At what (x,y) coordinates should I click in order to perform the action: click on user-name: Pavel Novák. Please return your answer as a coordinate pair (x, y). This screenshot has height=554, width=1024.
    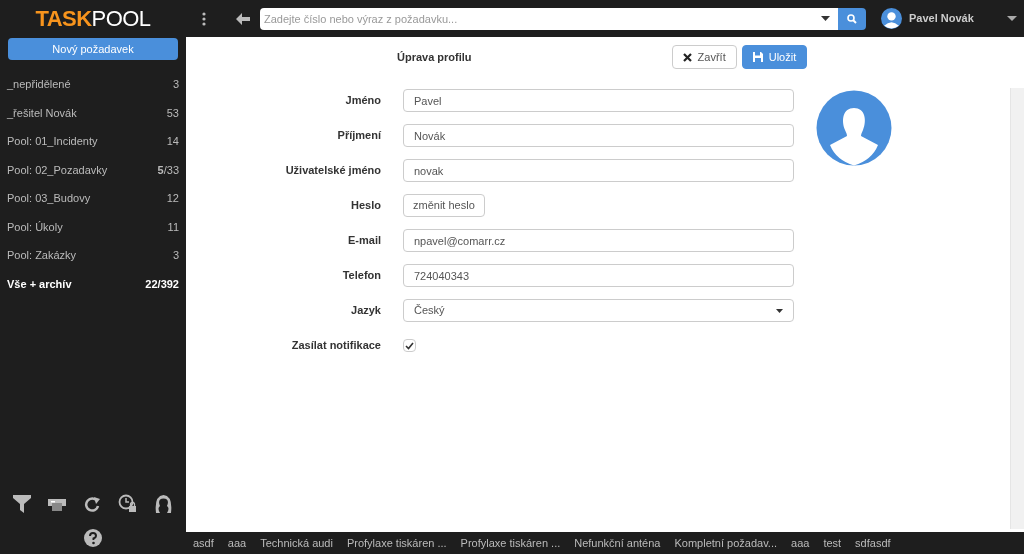
    Looking at the image, I should click on (954, 18).